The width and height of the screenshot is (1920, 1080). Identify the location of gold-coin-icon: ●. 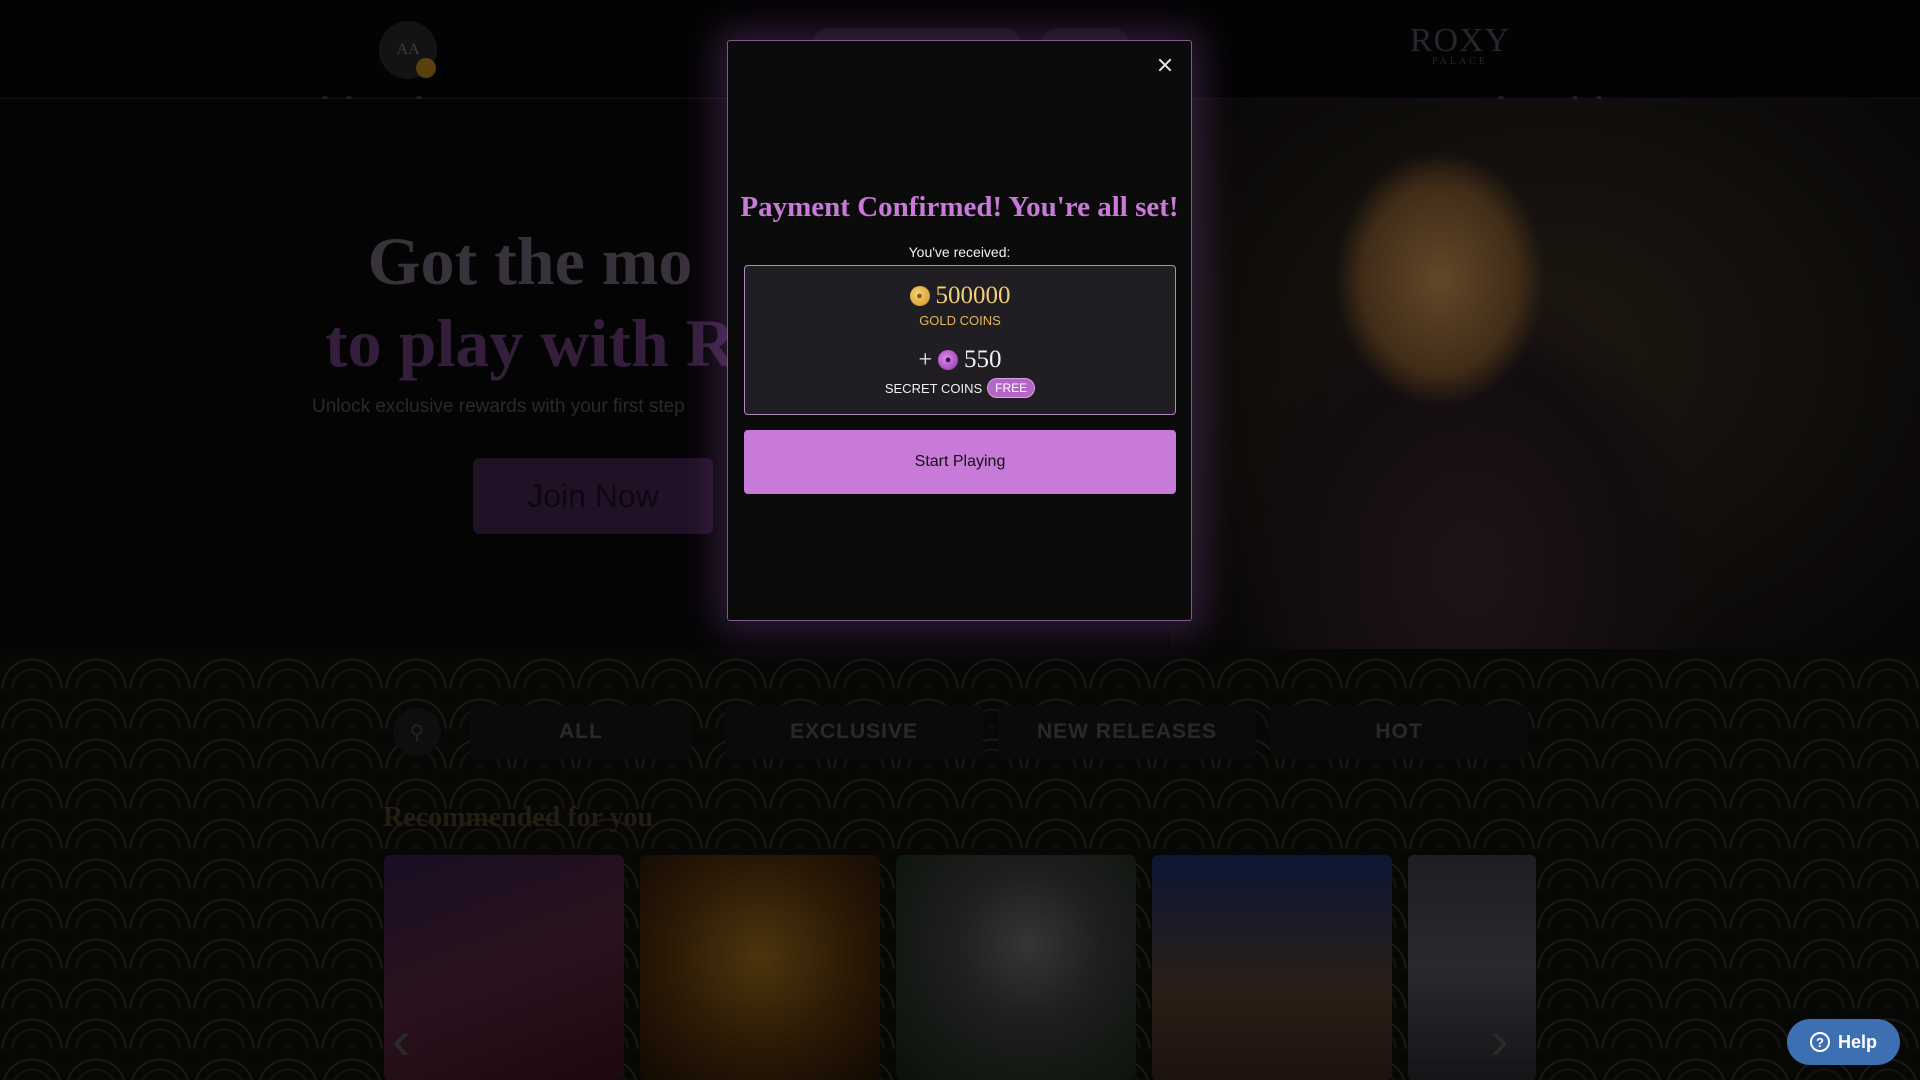
(919, 296).